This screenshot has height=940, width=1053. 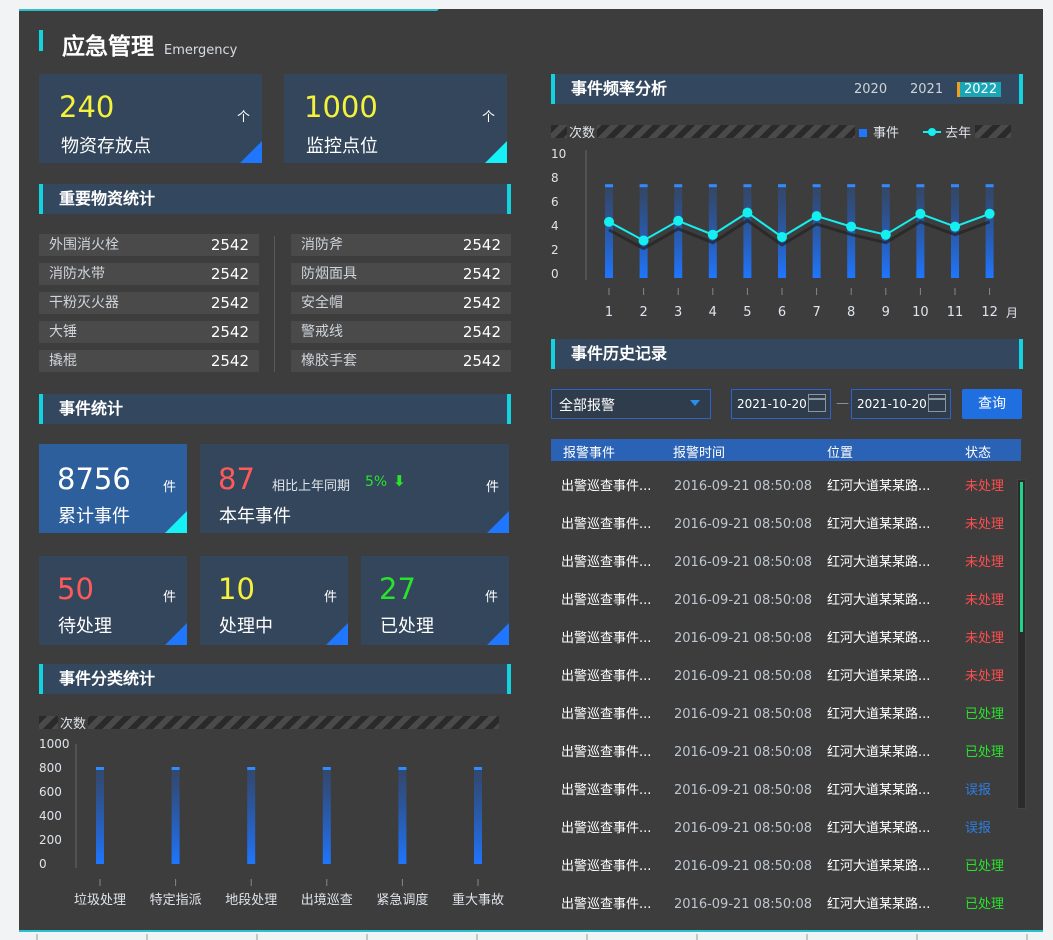 I want to click on materials-title: 重要物资统计, so click(x=275, y=199).